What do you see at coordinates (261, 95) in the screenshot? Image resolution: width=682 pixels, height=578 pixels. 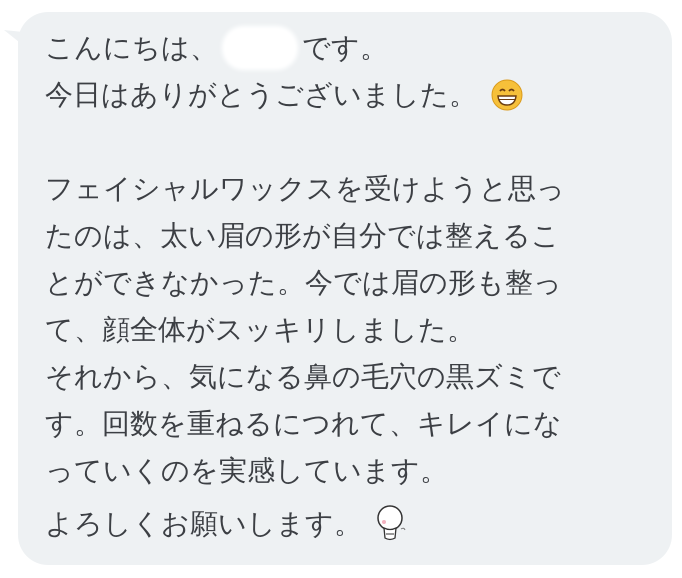 I see `message-text: 今日はありがとうございました。` at bounding box center [261, 95].